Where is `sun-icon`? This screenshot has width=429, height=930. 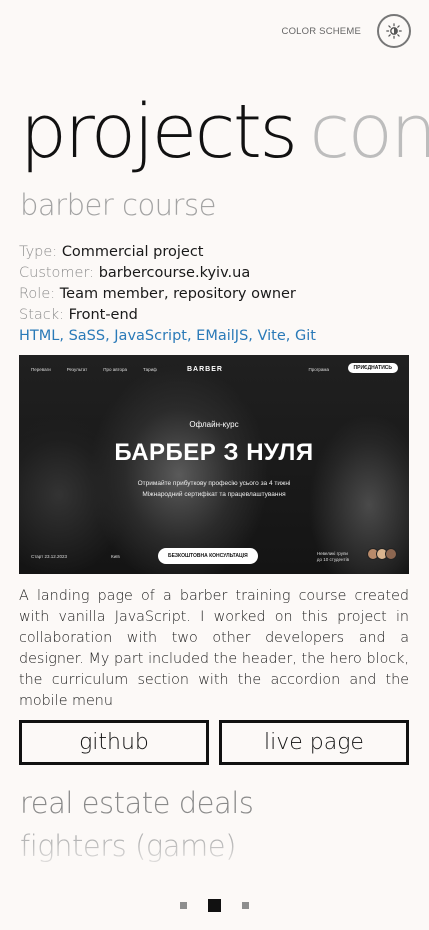
sun-icon is located at coordinates (394, 31).